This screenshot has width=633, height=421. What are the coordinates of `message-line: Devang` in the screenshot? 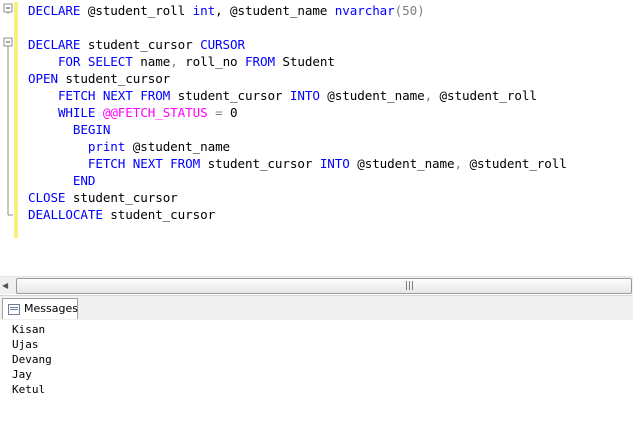 It's located at (32, 359).